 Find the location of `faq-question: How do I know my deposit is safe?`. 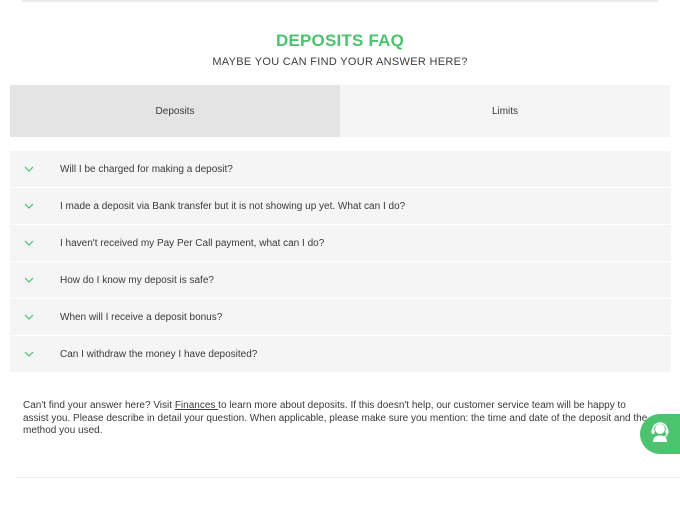

faq-question: How do I know my deposit is safe? is located at coordinates (137, 280).